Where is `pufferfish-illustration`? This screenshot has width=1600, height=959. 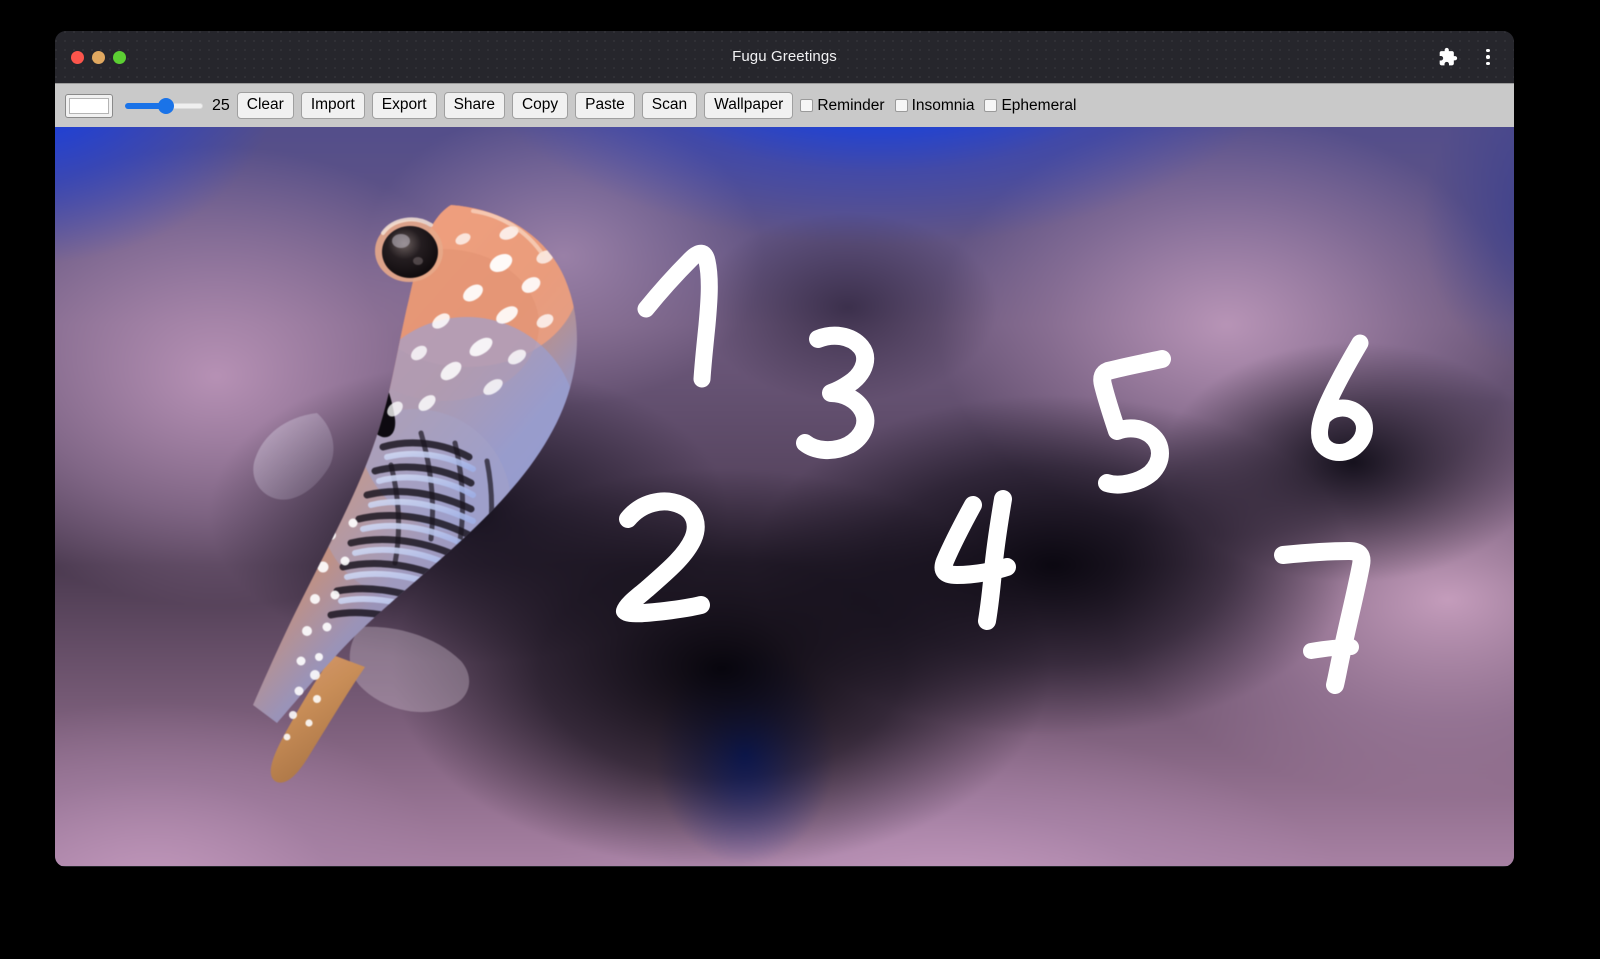
pufferfish-illustration is located at coordinates (415, 494).